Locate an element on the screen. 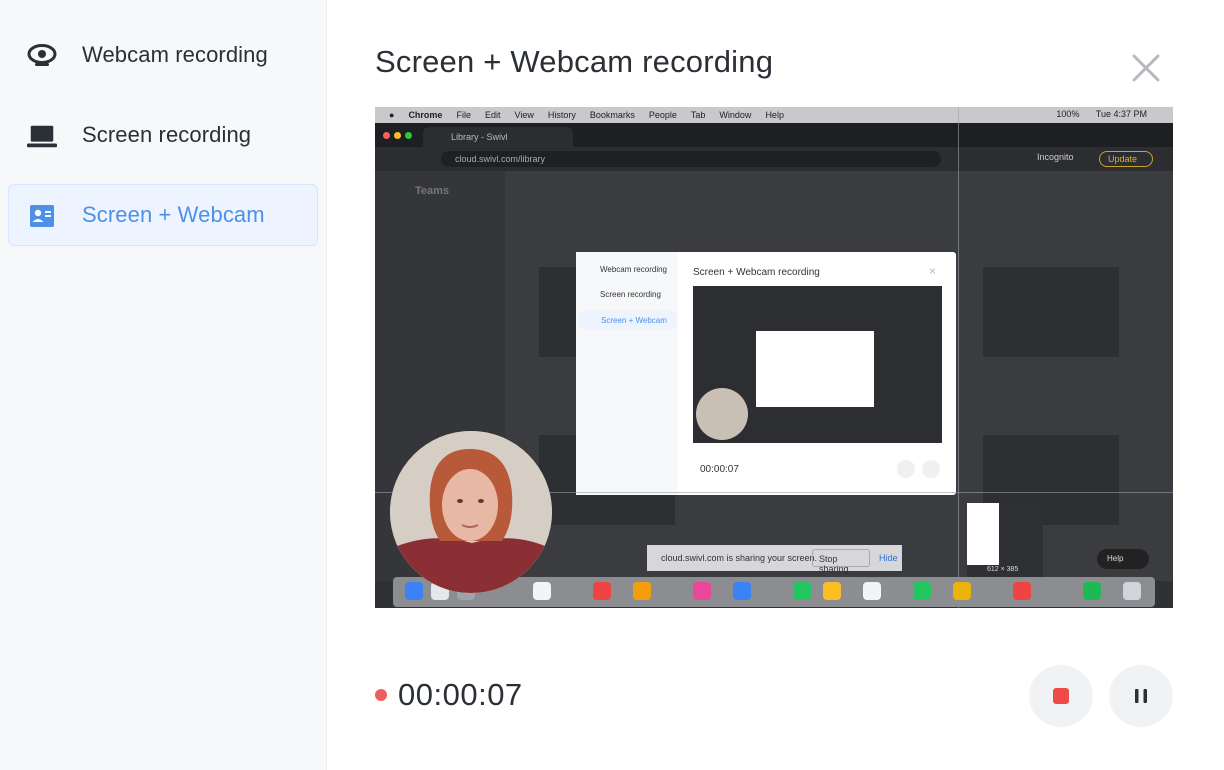 The width and height of the screenshot is (1224, 770). url-field: cloud.swivl.com/library is located at coordinates (691, 159).